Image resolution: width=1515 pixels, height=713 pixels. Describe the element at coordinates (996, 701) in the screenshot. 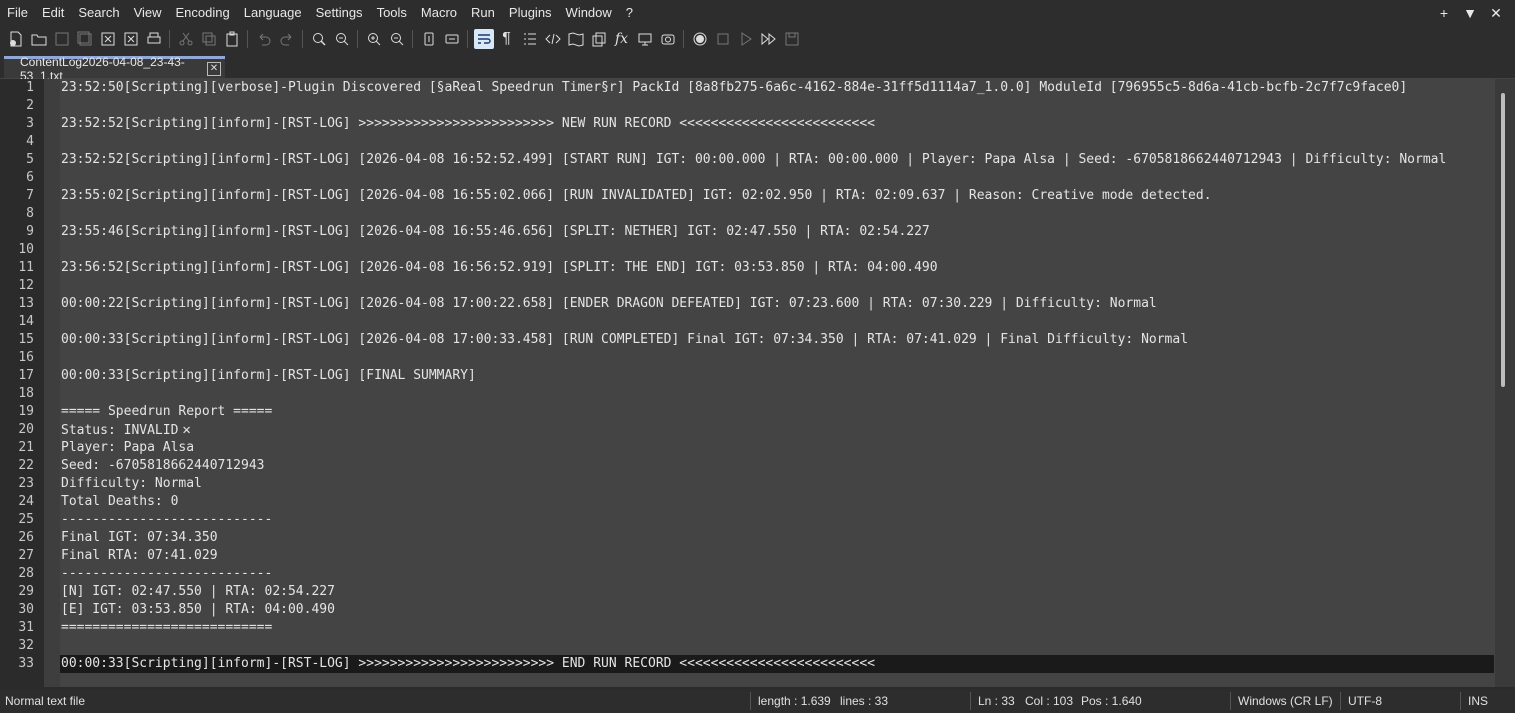

I see `cursor-line: Ln : 33` at that location.